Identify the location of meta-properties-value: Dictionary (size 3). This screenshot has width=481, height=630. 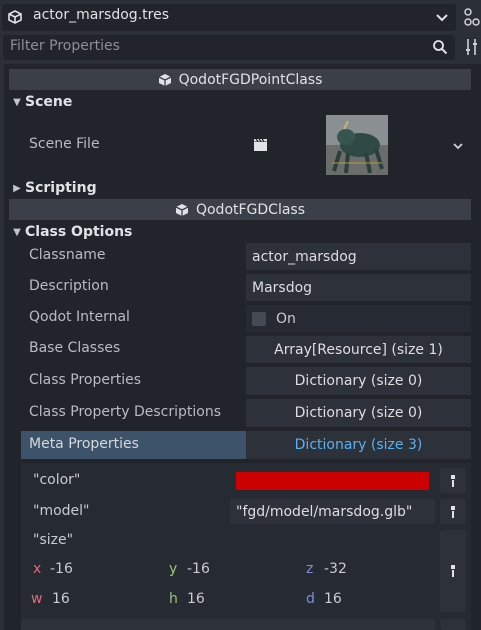
(358, 445).